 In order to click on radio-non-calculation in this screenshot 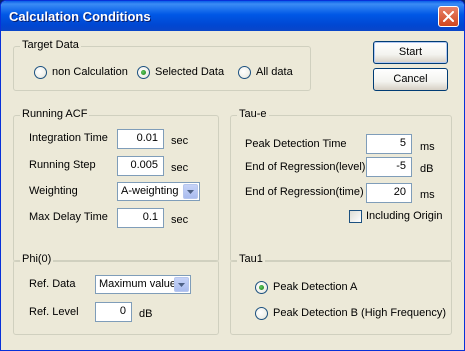, I will do `click(40, 72)`.